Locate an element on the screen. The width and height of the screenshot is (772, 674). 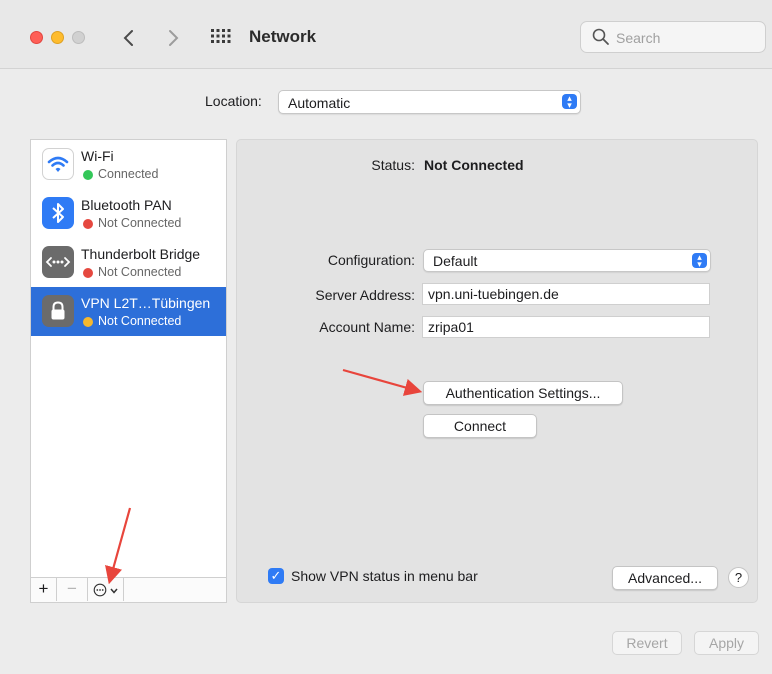
show-vpn-status-label: Show VPN status in menu bar is located at coordinates (384, 576).